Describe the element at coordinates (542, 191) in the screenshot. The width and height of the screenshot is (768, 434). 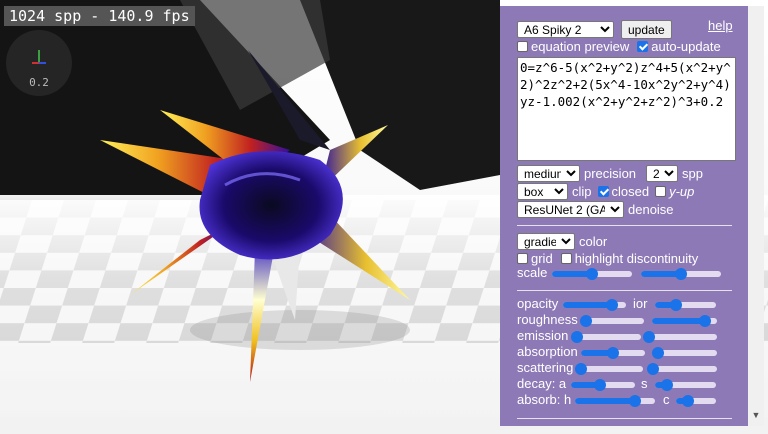
I see `clip-select: box` at that location.